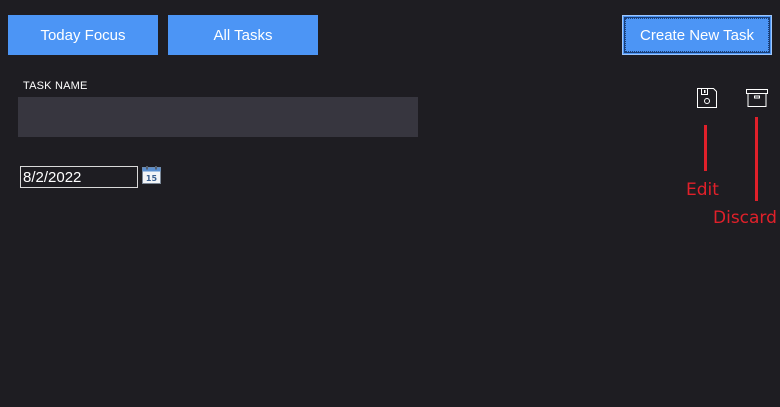 This screenshot has width=780, height=407. What do you see at coordinates (705, 148) in the screenshot?
I see `edit-annotation-line` at bounding box center [705, 148].